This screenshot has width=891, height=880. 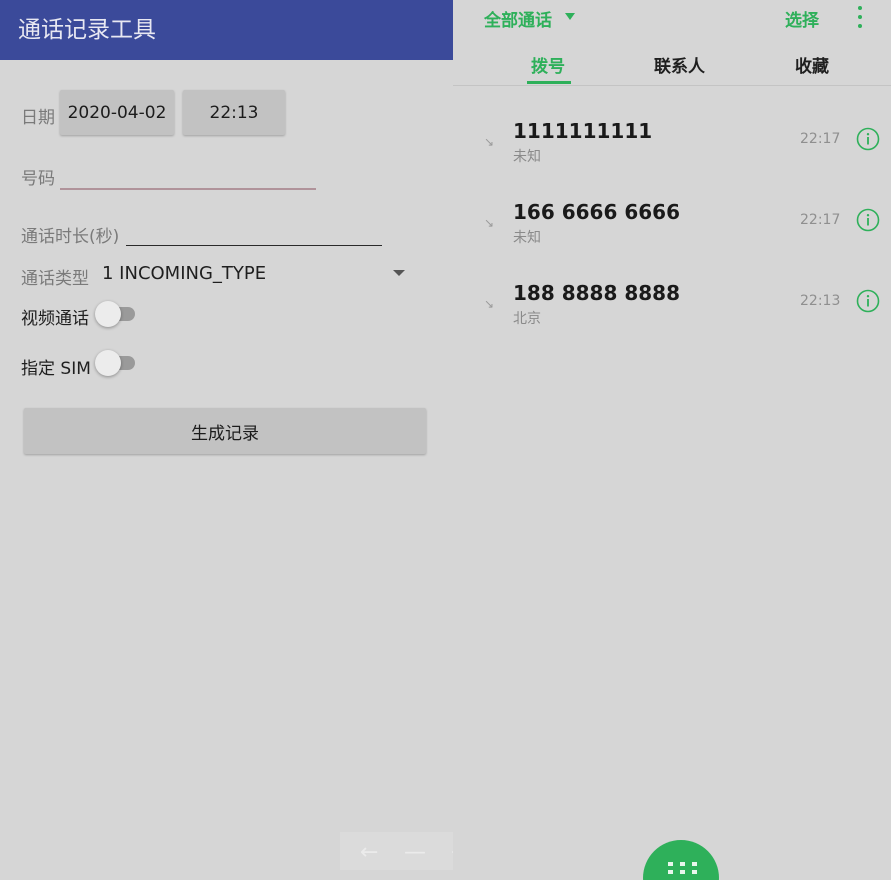 I want to click on dropdown-arrow-icon, so click(x=399, y=273).